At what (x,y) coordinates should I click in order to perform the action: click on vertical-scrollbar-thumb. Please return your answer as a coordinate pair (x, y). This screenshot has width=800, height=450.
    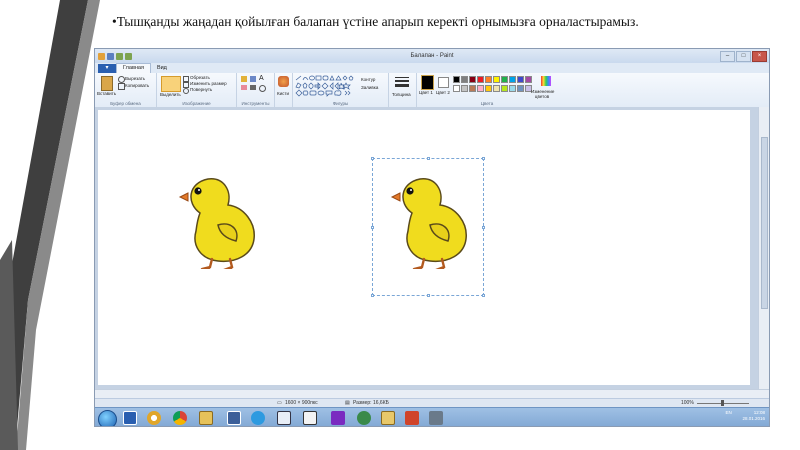
    Looking at the image, I should click on (764, 223).